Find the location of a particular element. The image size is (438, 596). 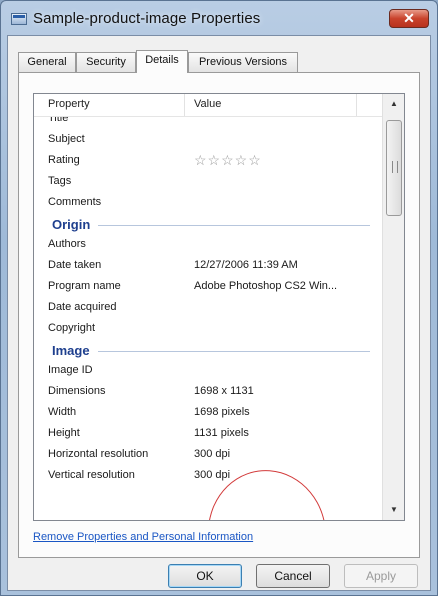

property-row: Tags is located at coordinates (208, 181).